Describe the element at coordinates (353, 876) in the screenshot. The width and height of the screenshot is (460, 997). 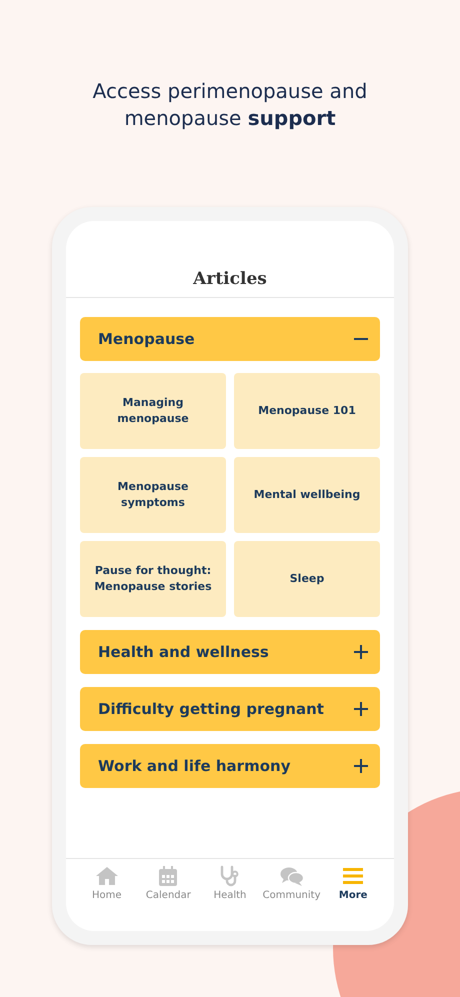
I see `menu-icon` at that location.